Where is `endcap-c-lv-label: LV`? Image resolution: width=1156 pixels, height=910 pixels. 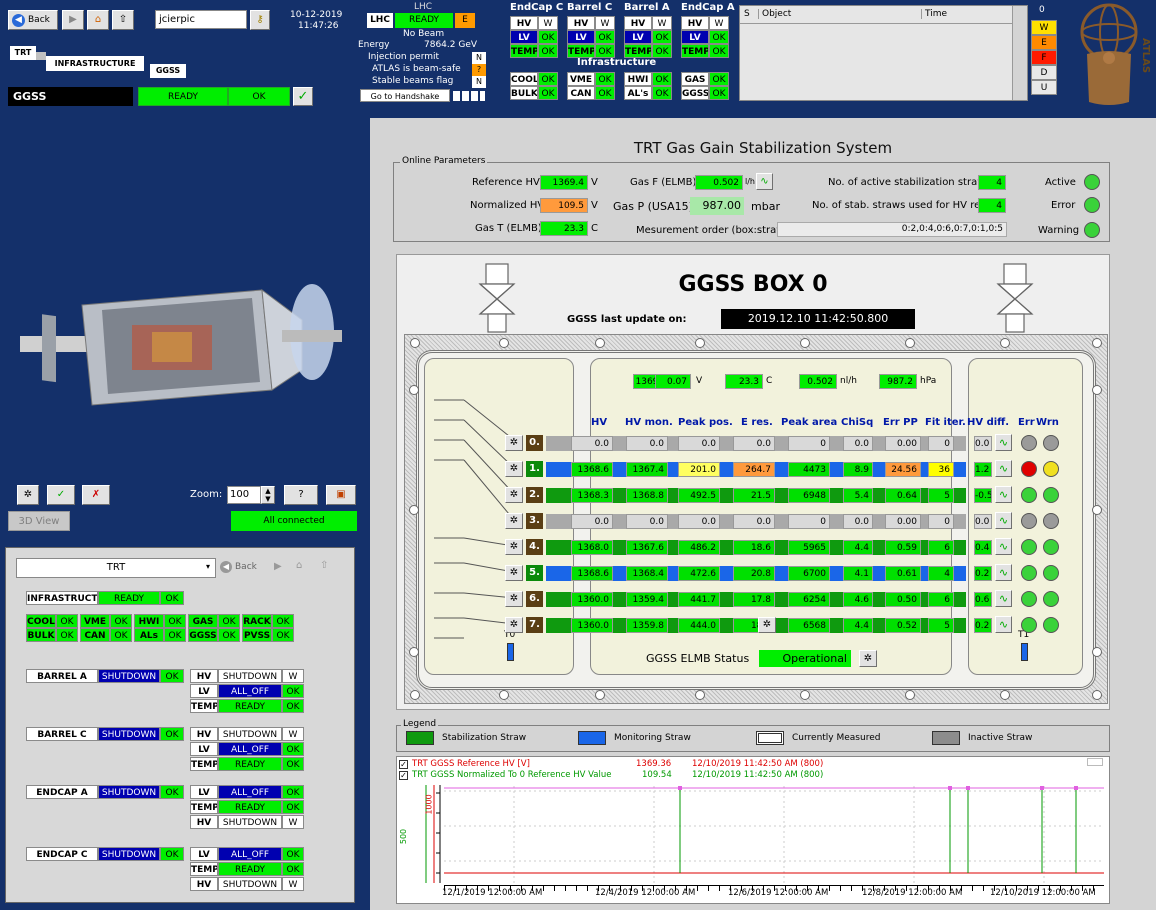 endcap-c-lv-label: LV is located at coordinates (204, 854).